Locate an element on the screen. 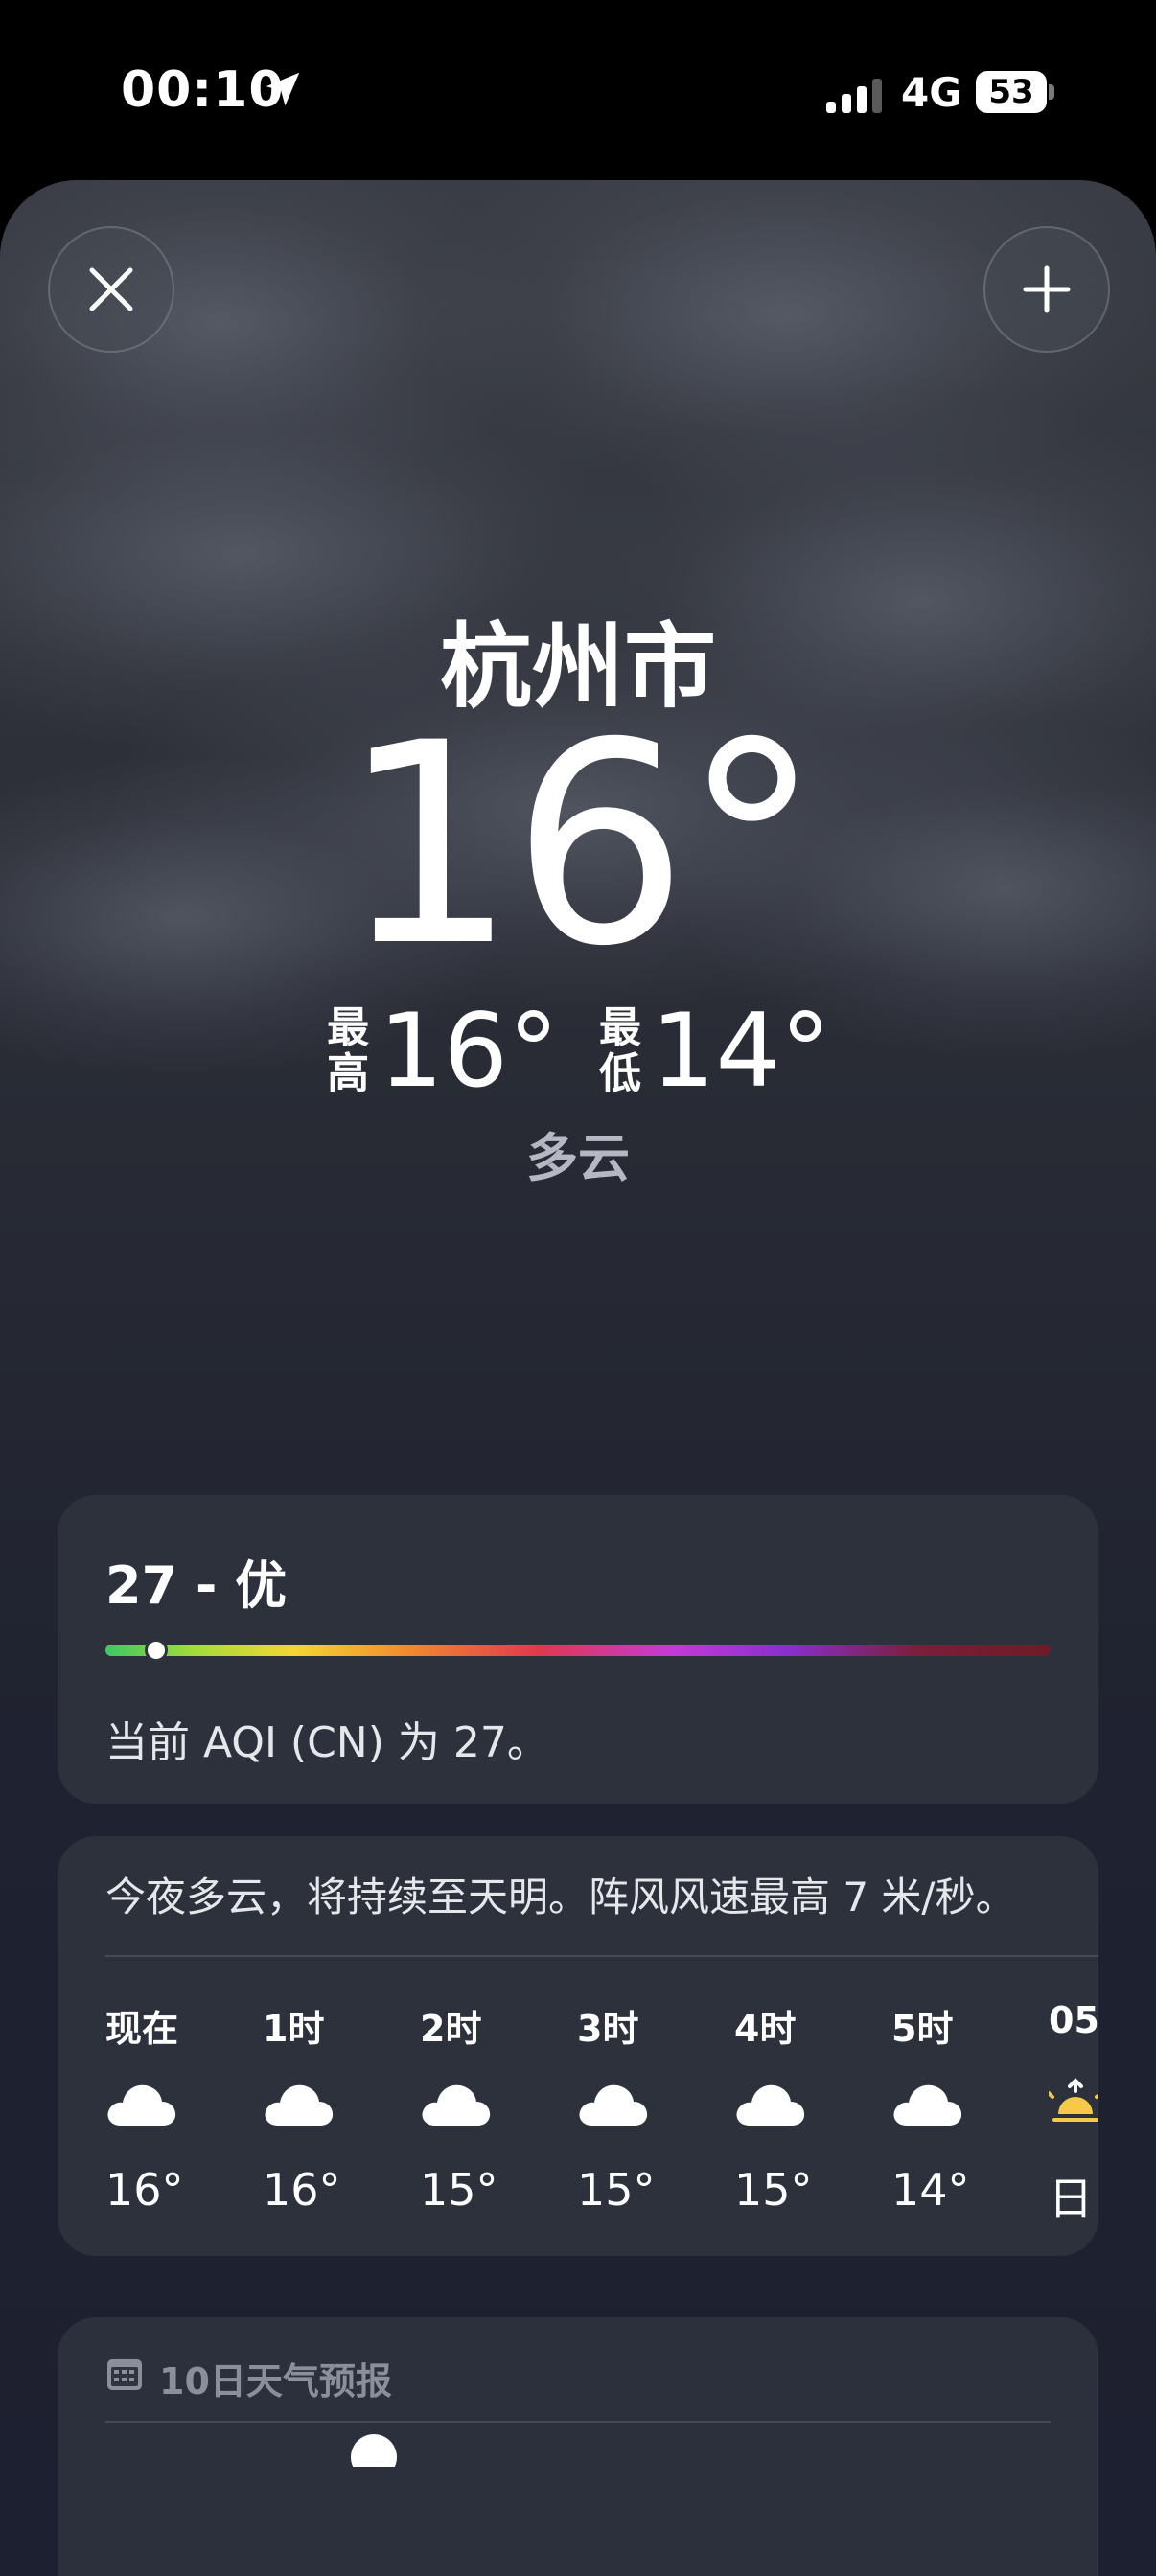 Image resolution: width=1156 pixels, height=2576 pixels. signal-icon is located at coordinates (854, 96).